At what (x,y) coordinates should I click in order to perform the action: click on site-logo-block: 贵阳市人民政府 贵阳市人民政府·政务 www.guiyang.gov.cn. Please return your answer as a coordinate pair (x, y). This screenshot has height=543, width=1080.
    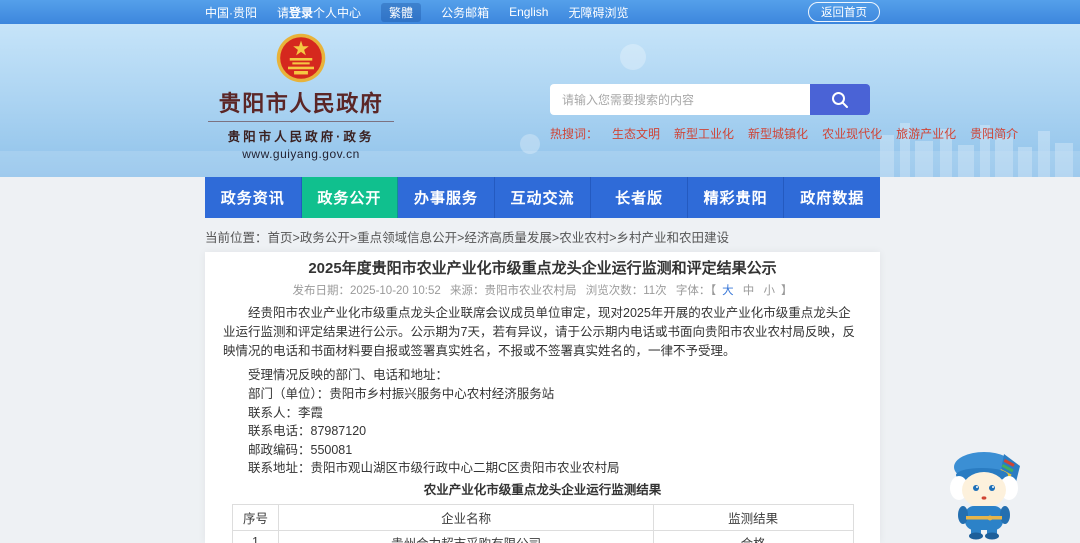
    Looking at the image, I should click on (301, 96).